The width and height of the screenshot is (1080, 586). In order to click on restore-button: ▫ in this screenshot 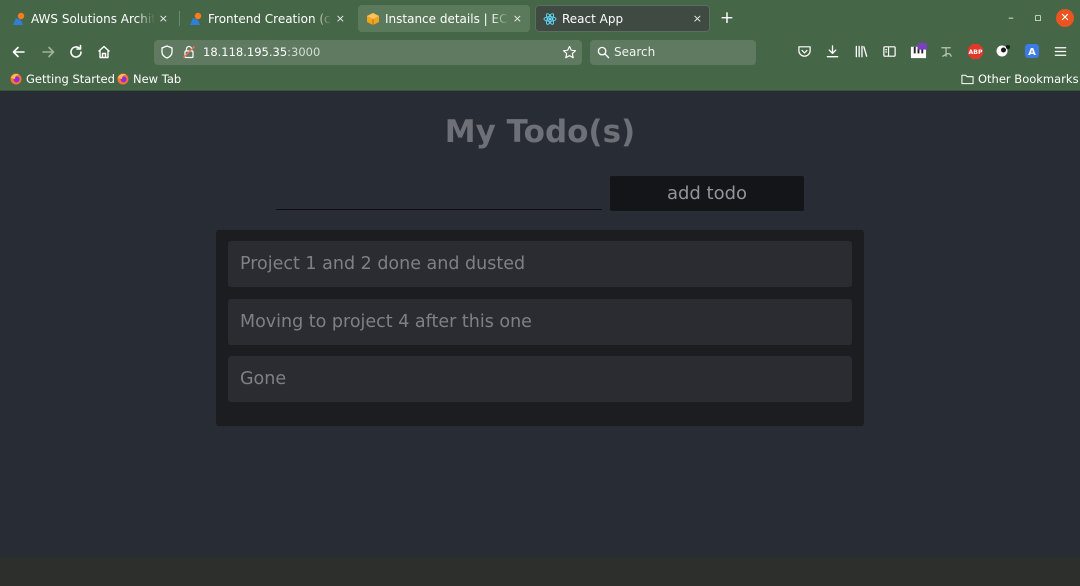, I will do `click(1038, 18)`.